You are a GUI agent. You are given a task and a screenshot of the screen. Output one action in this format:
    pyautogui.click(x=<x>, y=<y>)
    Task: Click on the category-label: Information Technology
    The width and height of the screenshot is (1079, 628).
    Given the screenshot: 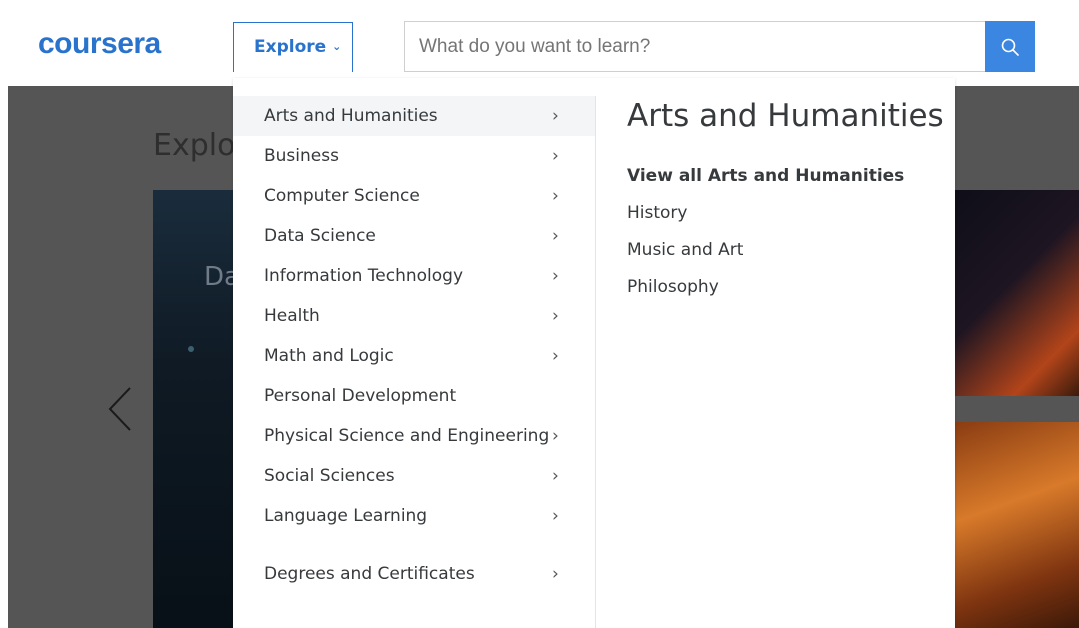 What is the action you would take?
    pyautogui.click(x=364, y=276)
    